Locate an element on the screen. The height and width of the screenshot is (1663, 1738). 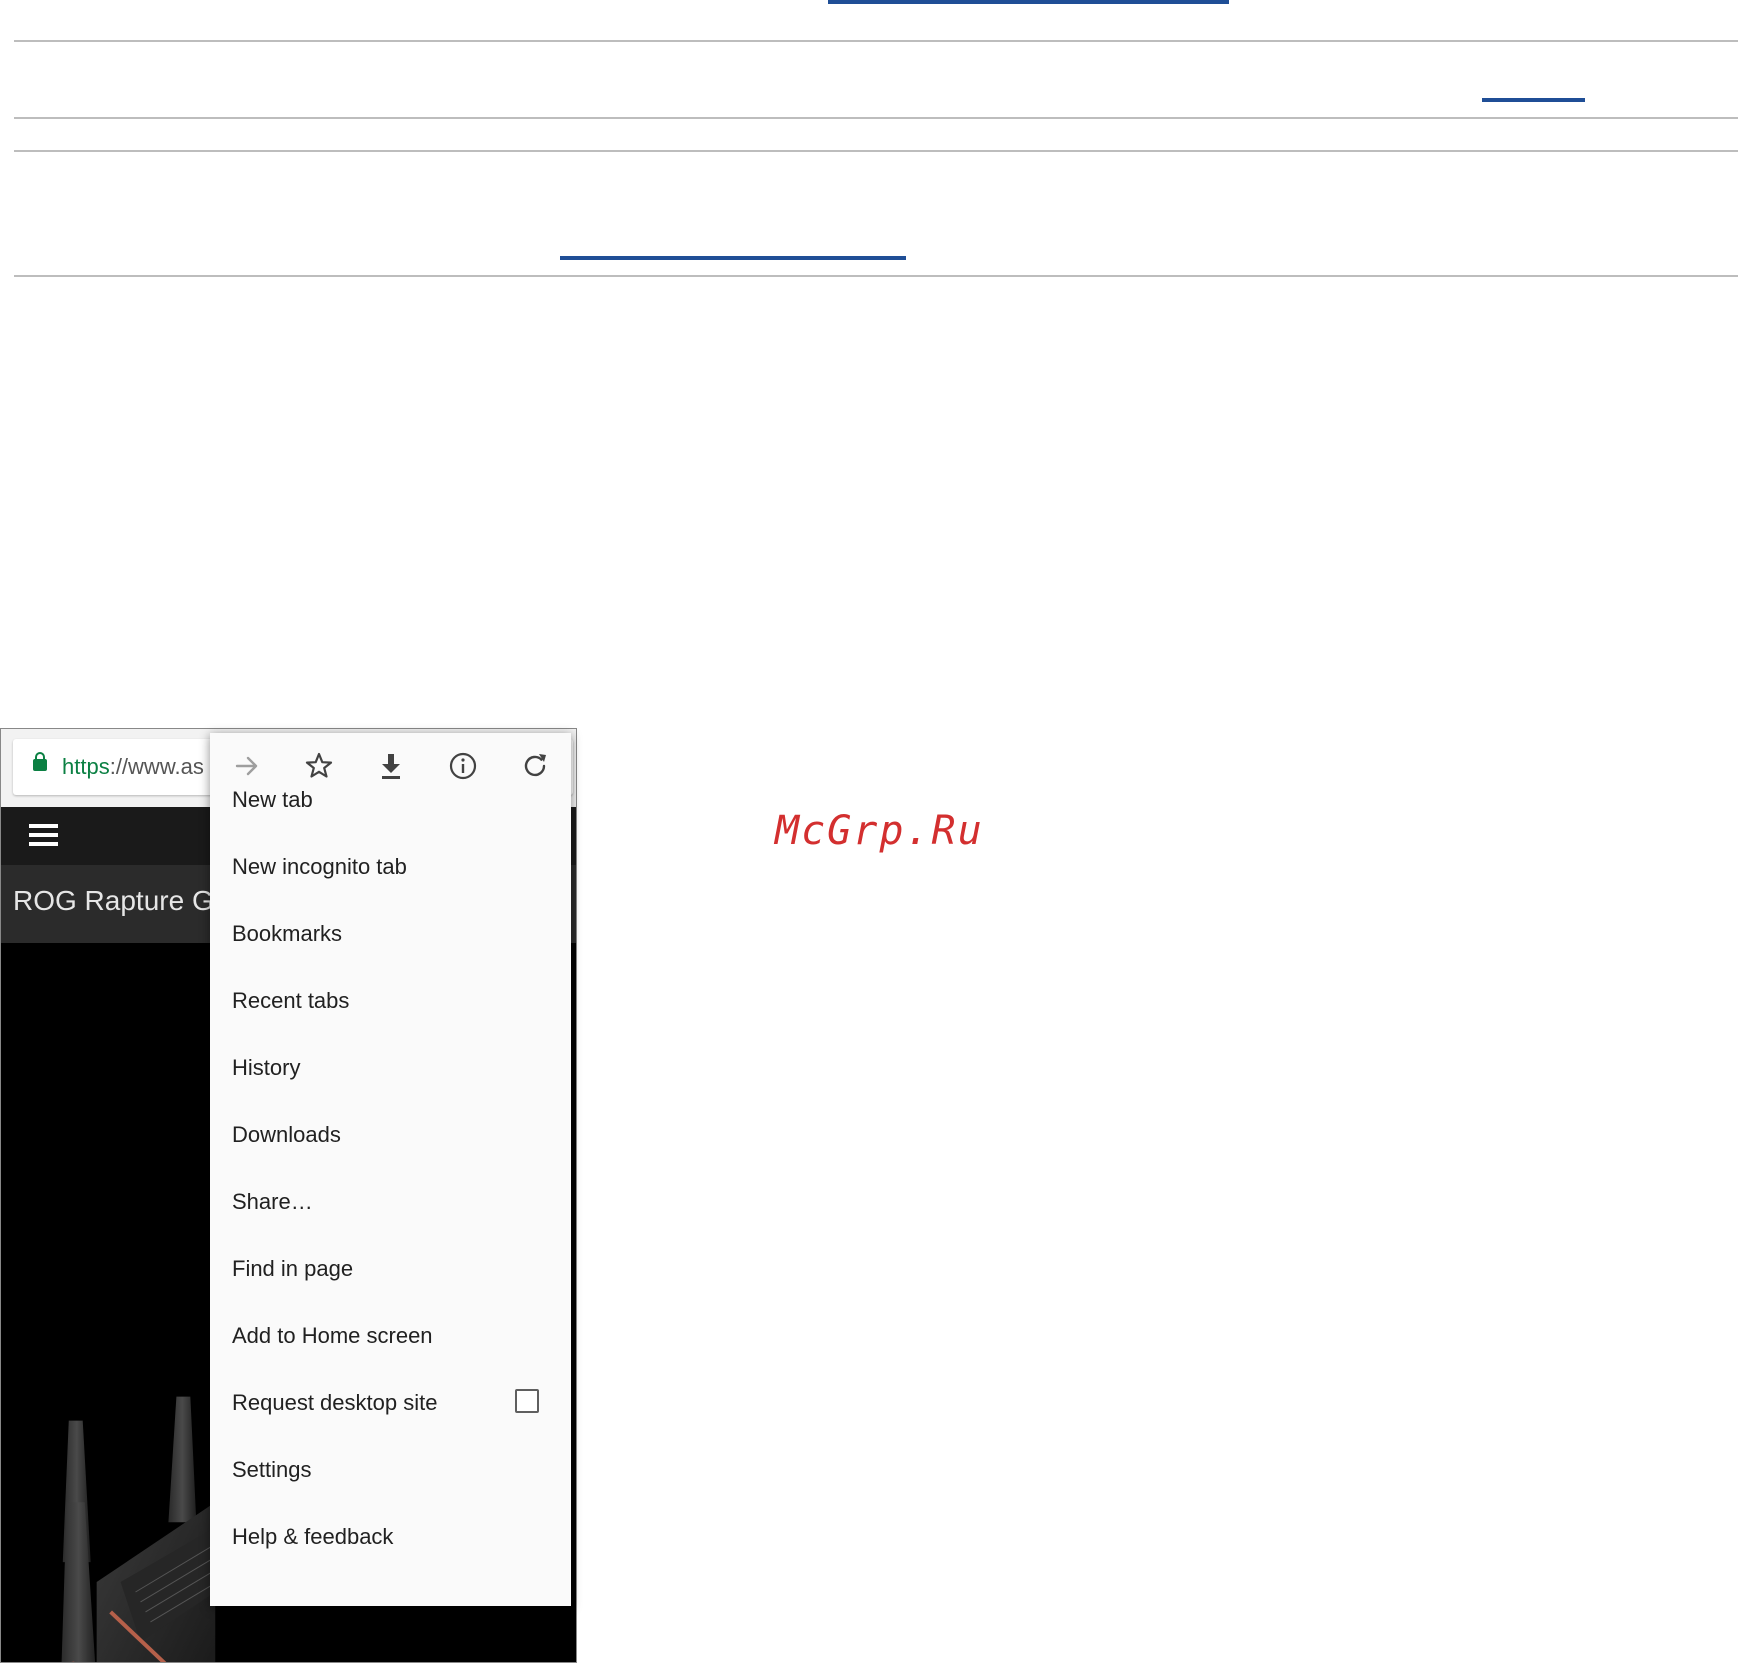
url-text: https://www.as is located at coordinates (133, 767).